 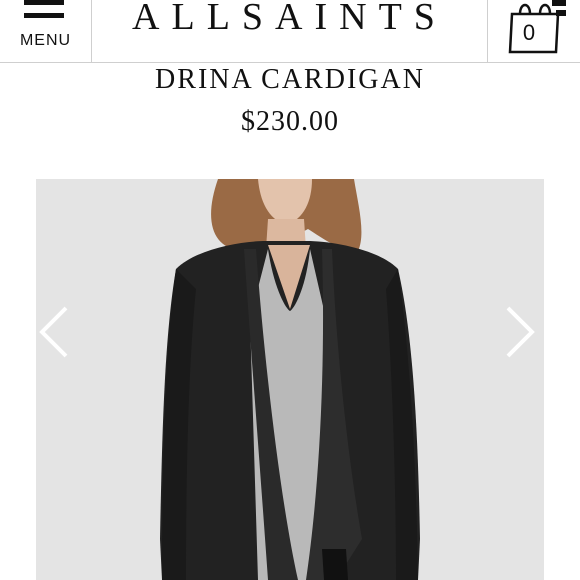 I want to click on shopping-bag-button: 0, so click(x=533, y=31).